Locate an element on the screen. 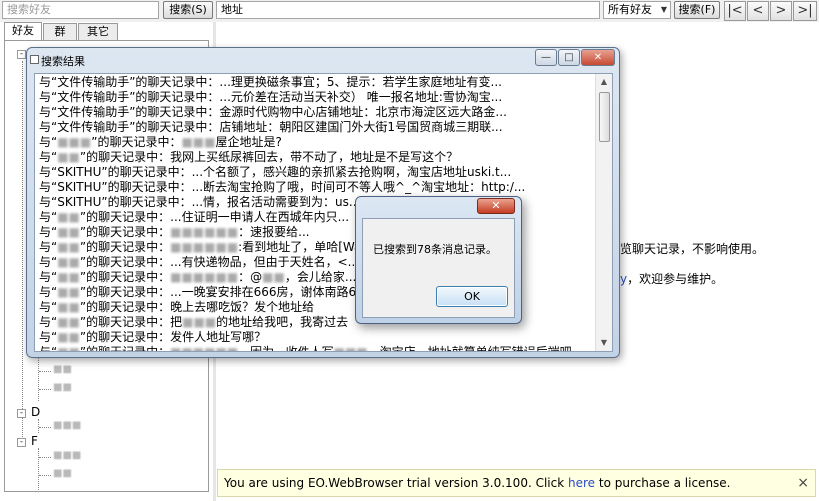  scope-select: 所有好友 ▼ is located at coordinates (637, 10).